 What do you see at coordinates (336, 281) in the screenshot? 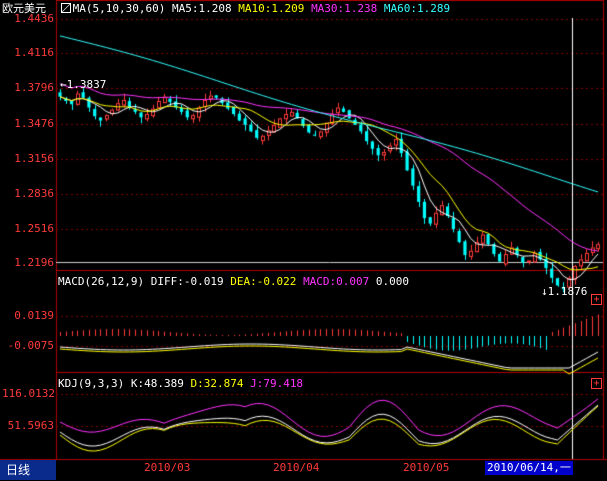
I see `macd-hist-value: MACD:0.007` at bounding box center [336, 281].